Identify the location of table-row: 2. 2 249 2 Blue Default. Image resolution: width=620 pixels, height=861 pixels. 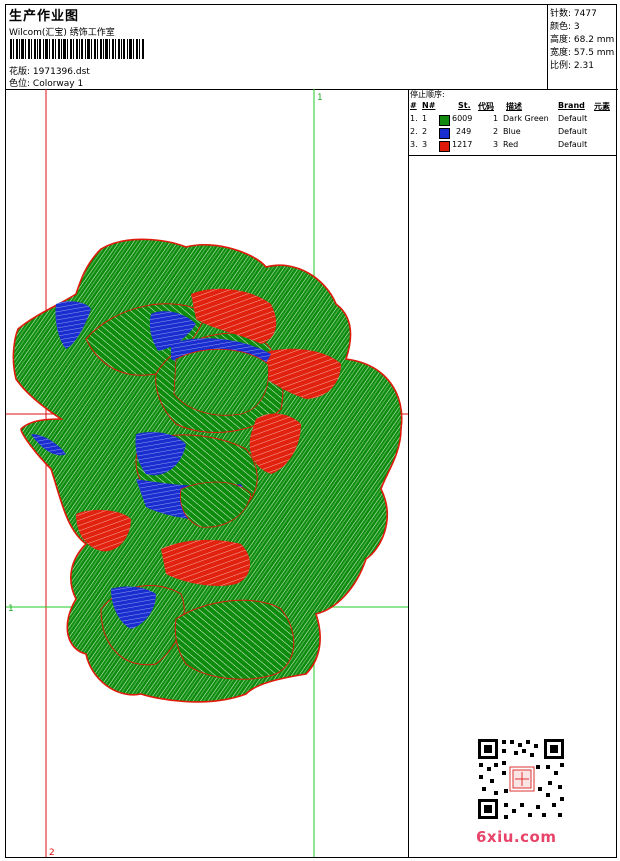
(512, 133).